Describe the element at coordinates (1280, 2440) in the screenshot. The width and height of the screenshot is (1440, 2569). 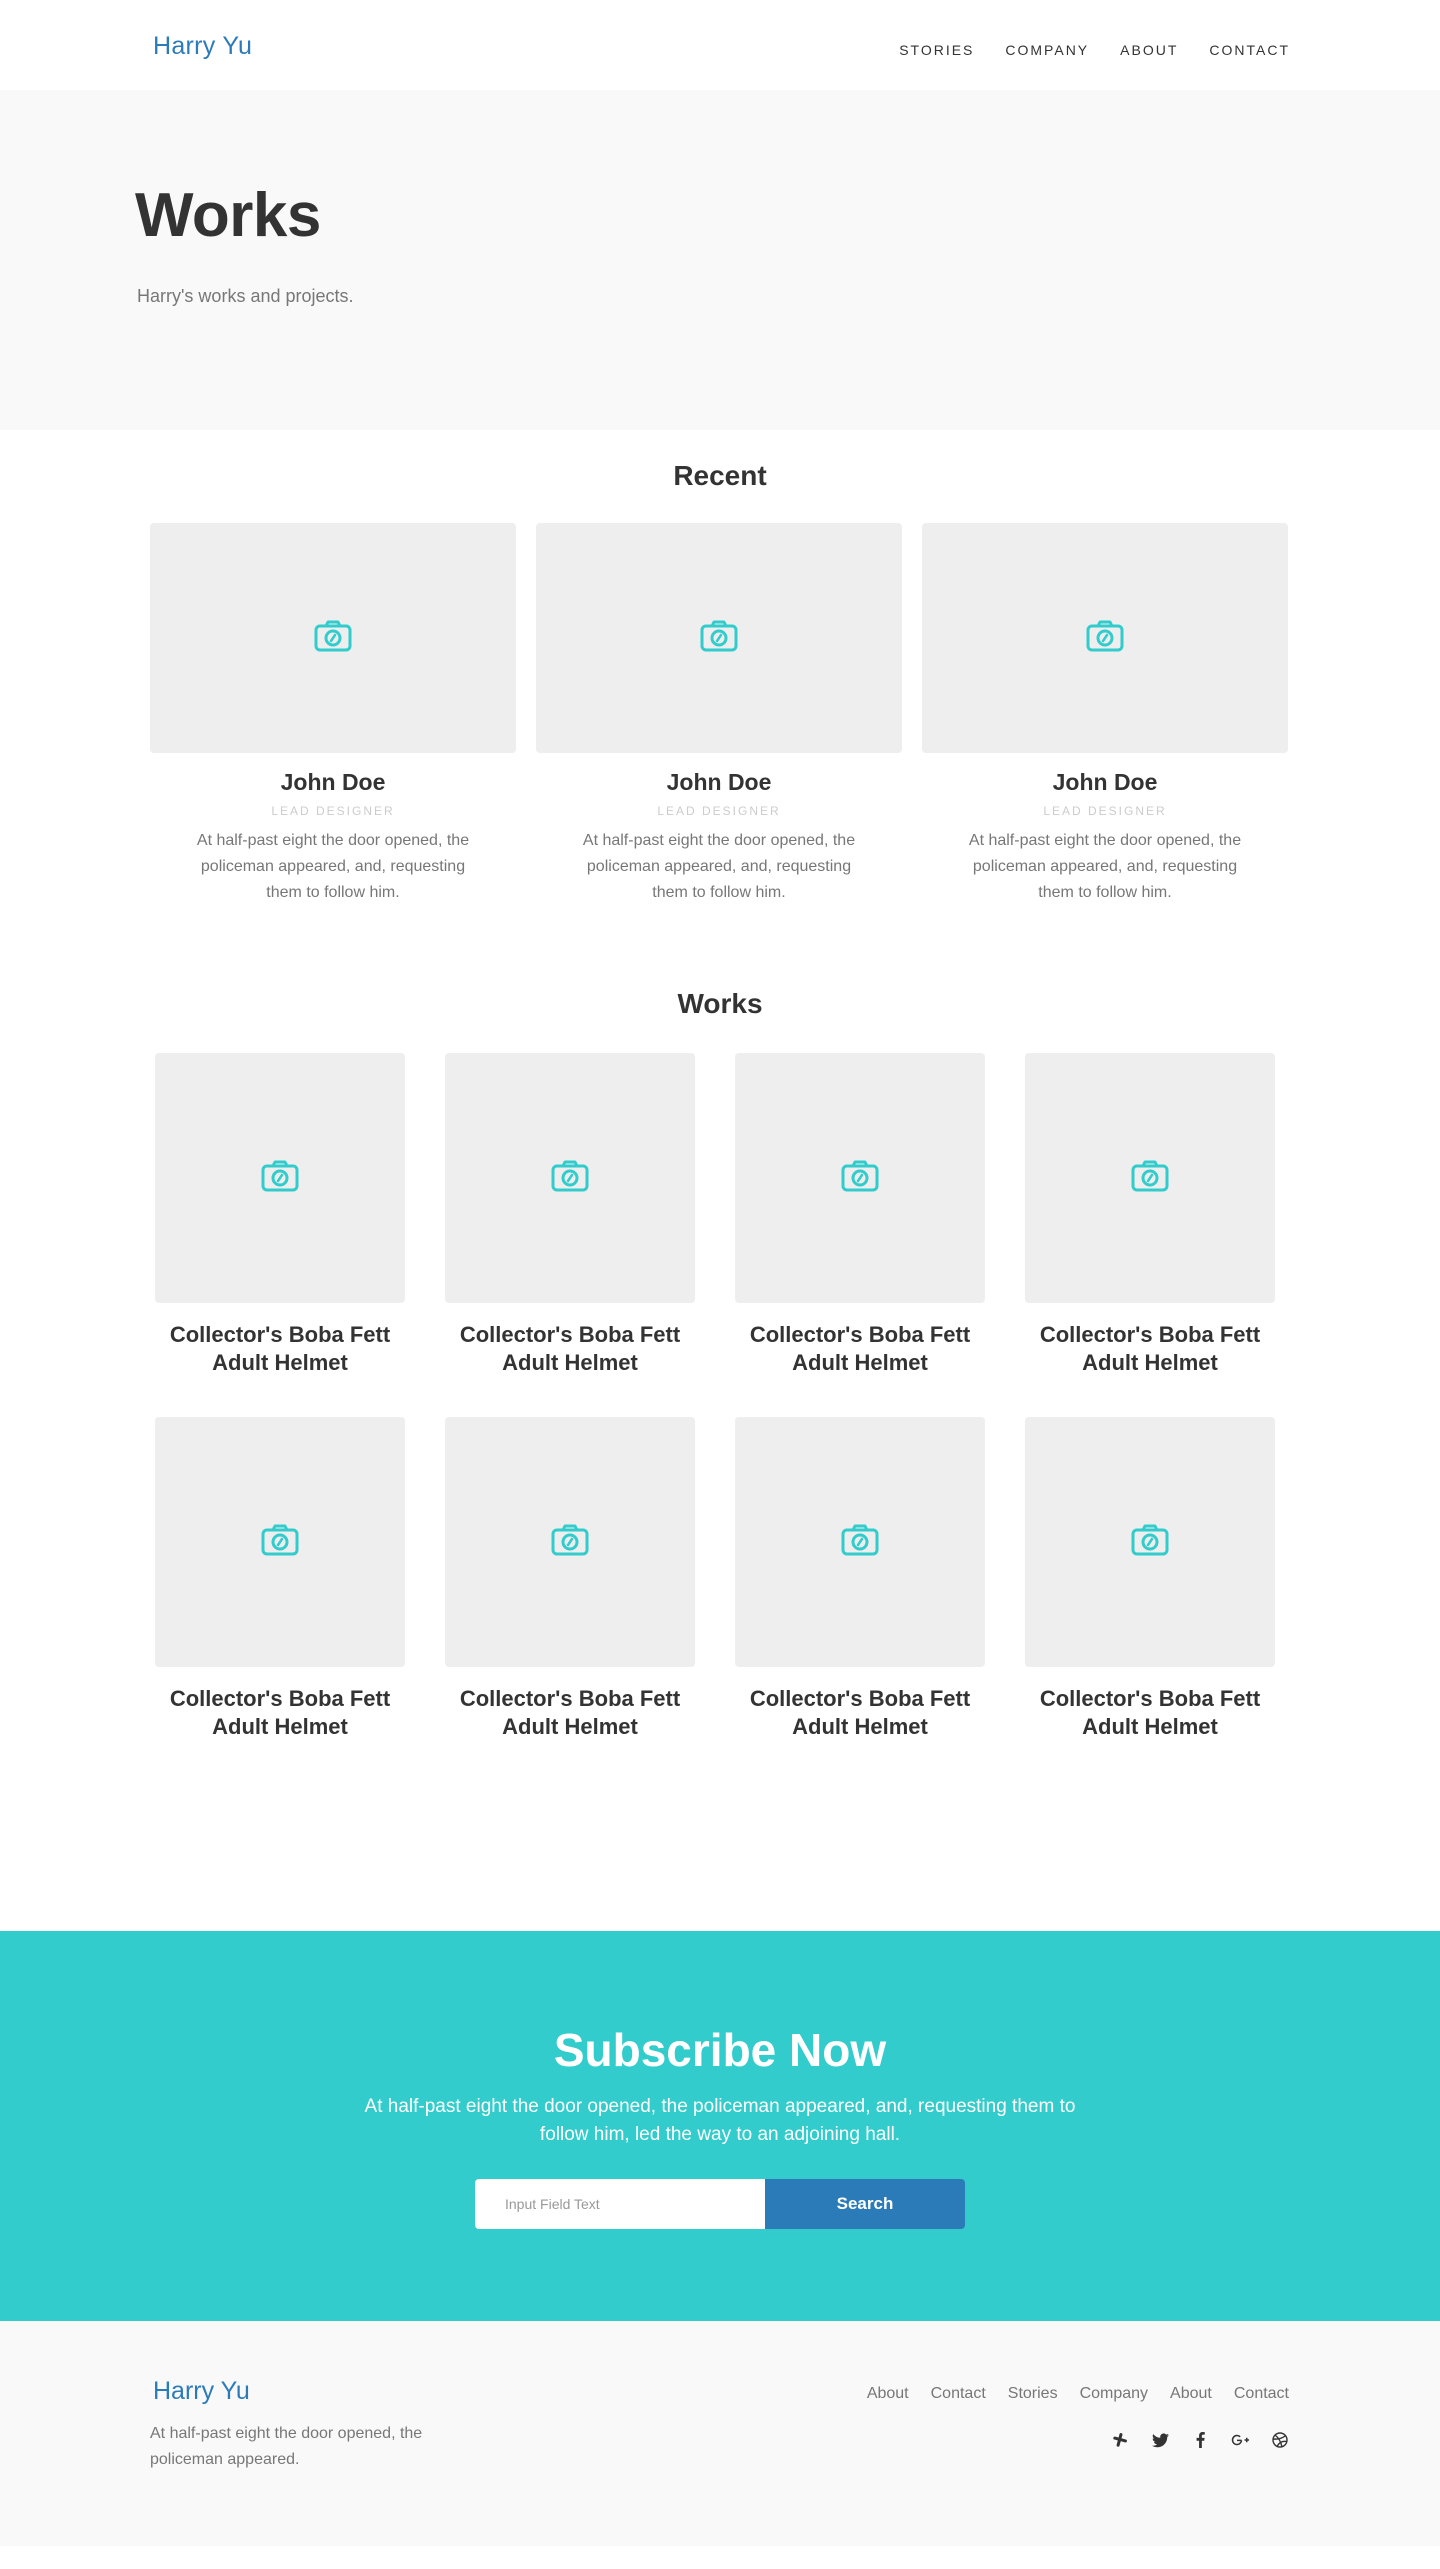
I see `dribbble-icon` at that location.